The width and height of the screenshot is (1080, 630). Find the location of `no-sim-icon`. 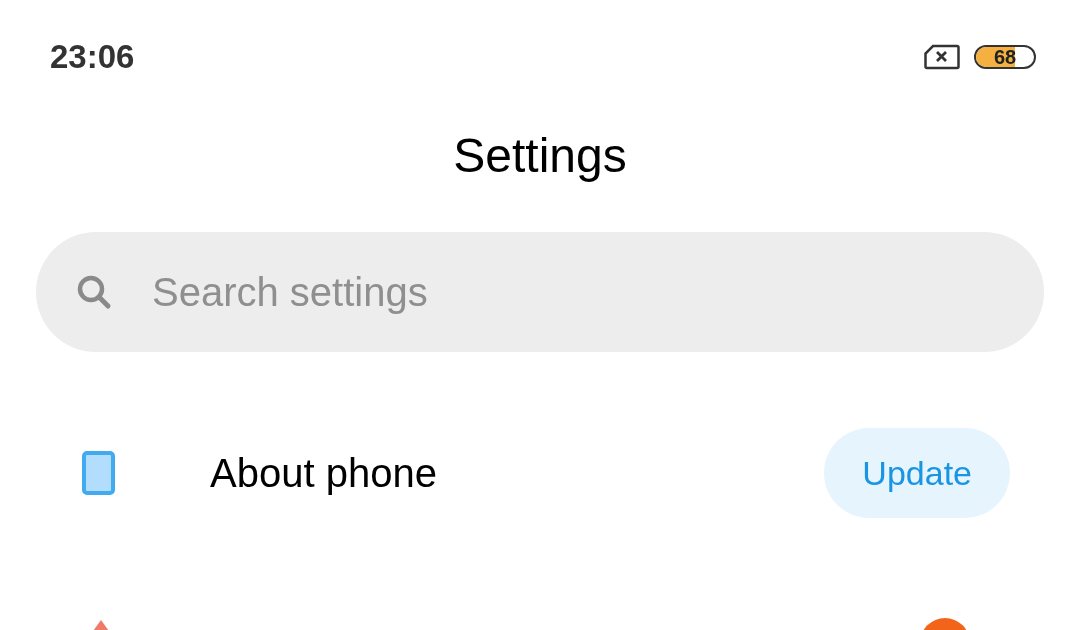

no-sim-icon is located at coordinates (942, 57).